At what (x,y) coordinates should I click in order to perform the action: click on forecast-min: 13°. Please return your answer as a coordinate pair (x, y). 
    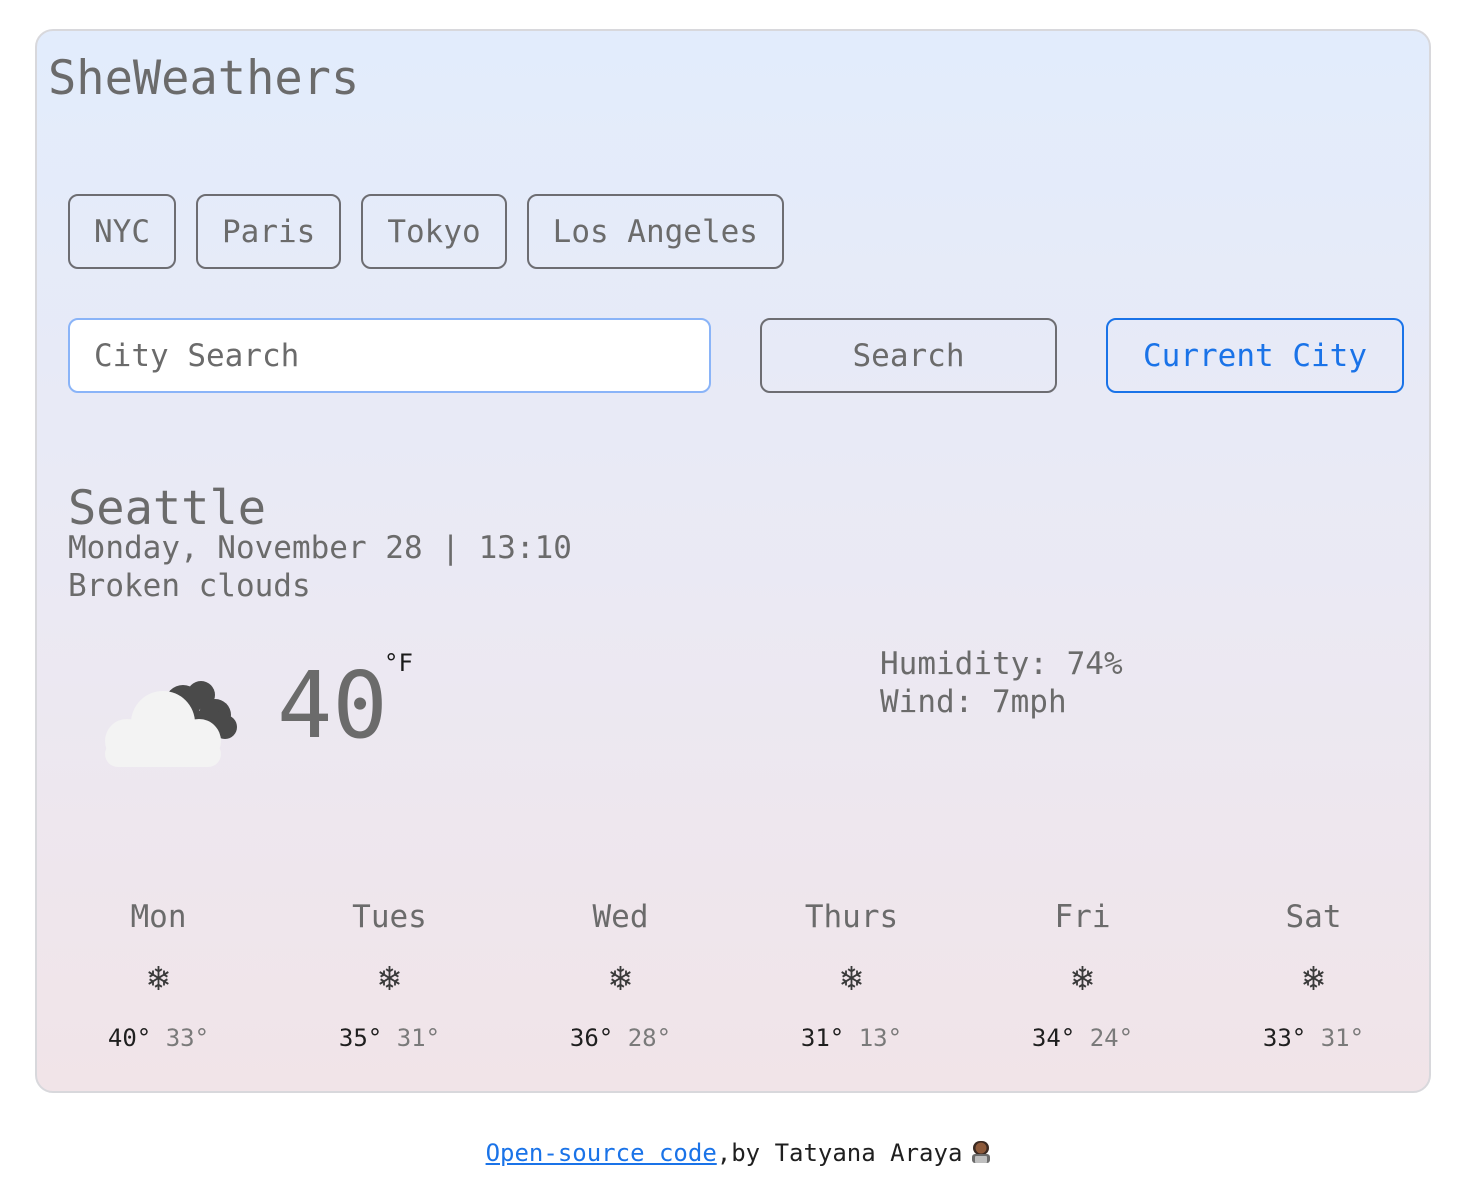
    Looking at the image, I should click on (880, 1038).